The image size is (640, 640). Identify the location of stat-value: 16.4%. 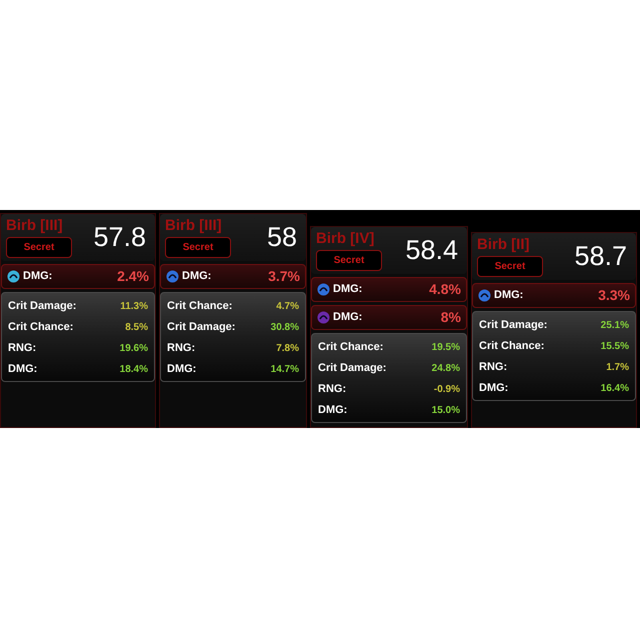
(614, 389).